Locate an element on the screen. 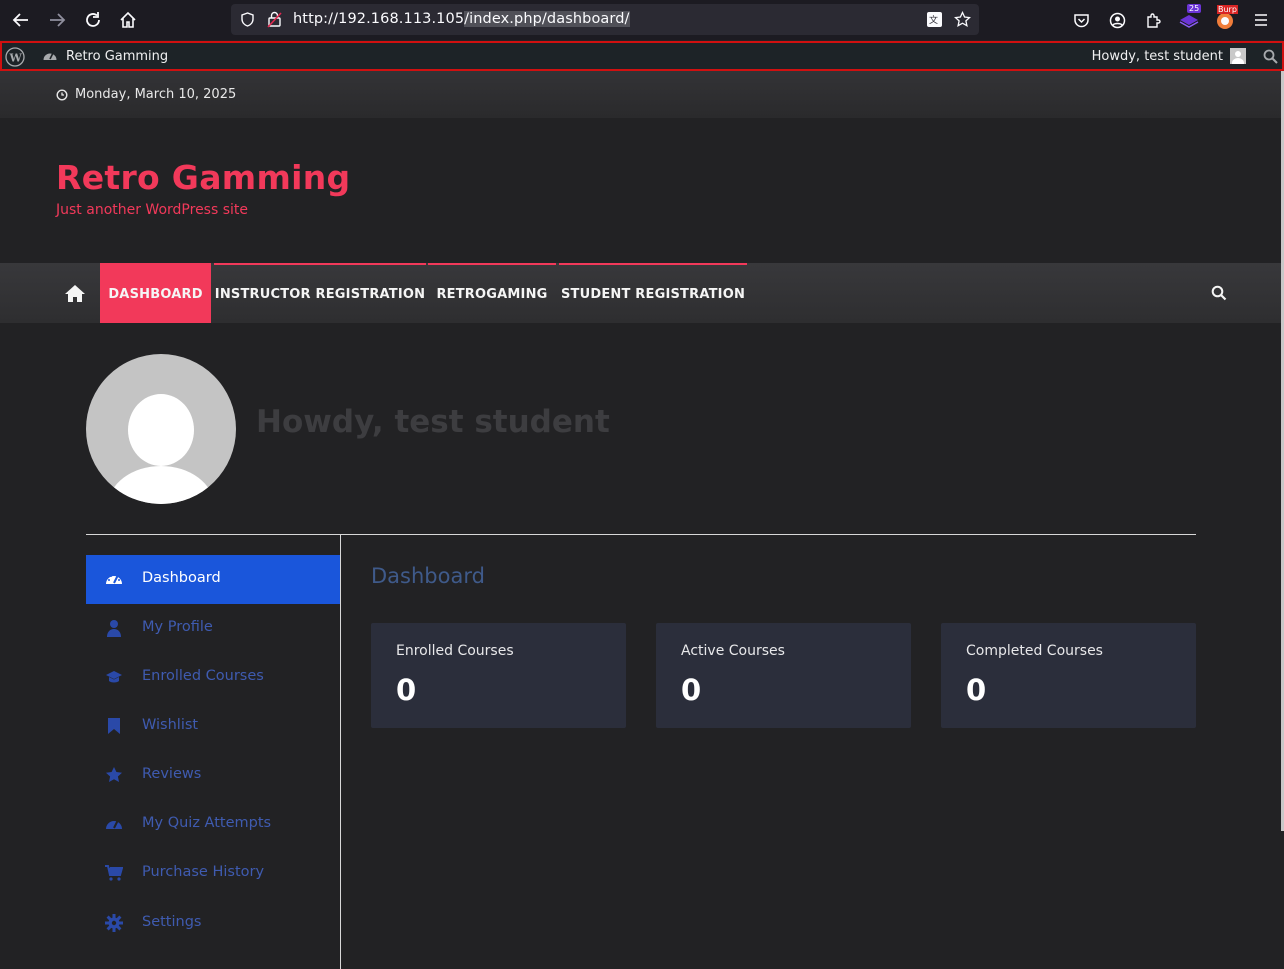 Image resolution: width=1284 pixels, height=969 pixels. nav-label: INSTRUCTOR REGISTRATION is located at coordinates (320, 294).